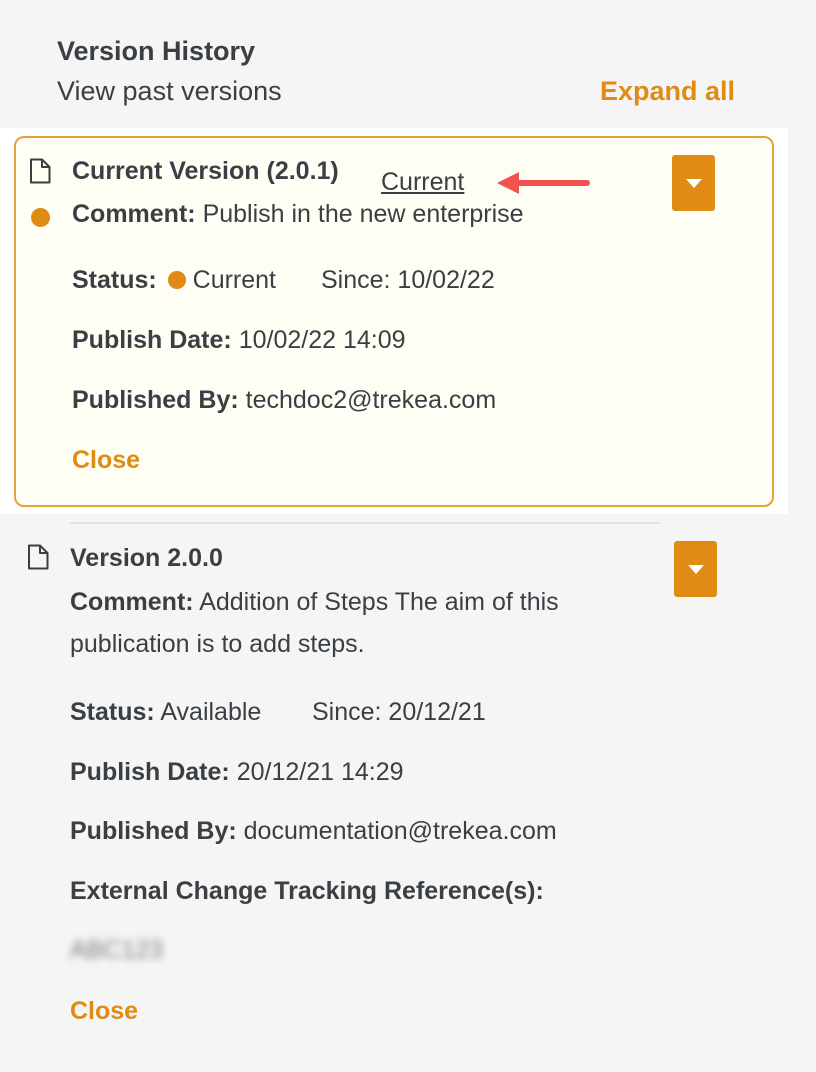 The width and height of the screenshot is (816, 1072). What do you see at coordinates (40, 217) in the screenshot?
I see `current-indicator-dot` at bounding box center [40, 217].